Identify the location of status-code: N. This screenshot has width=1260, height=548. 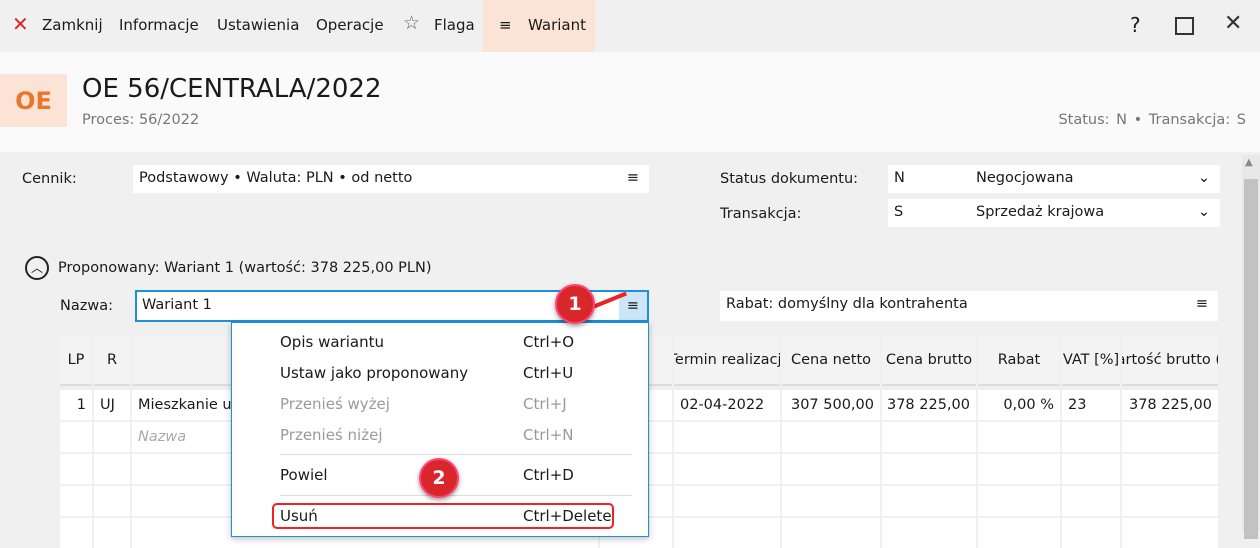
(899, 178).